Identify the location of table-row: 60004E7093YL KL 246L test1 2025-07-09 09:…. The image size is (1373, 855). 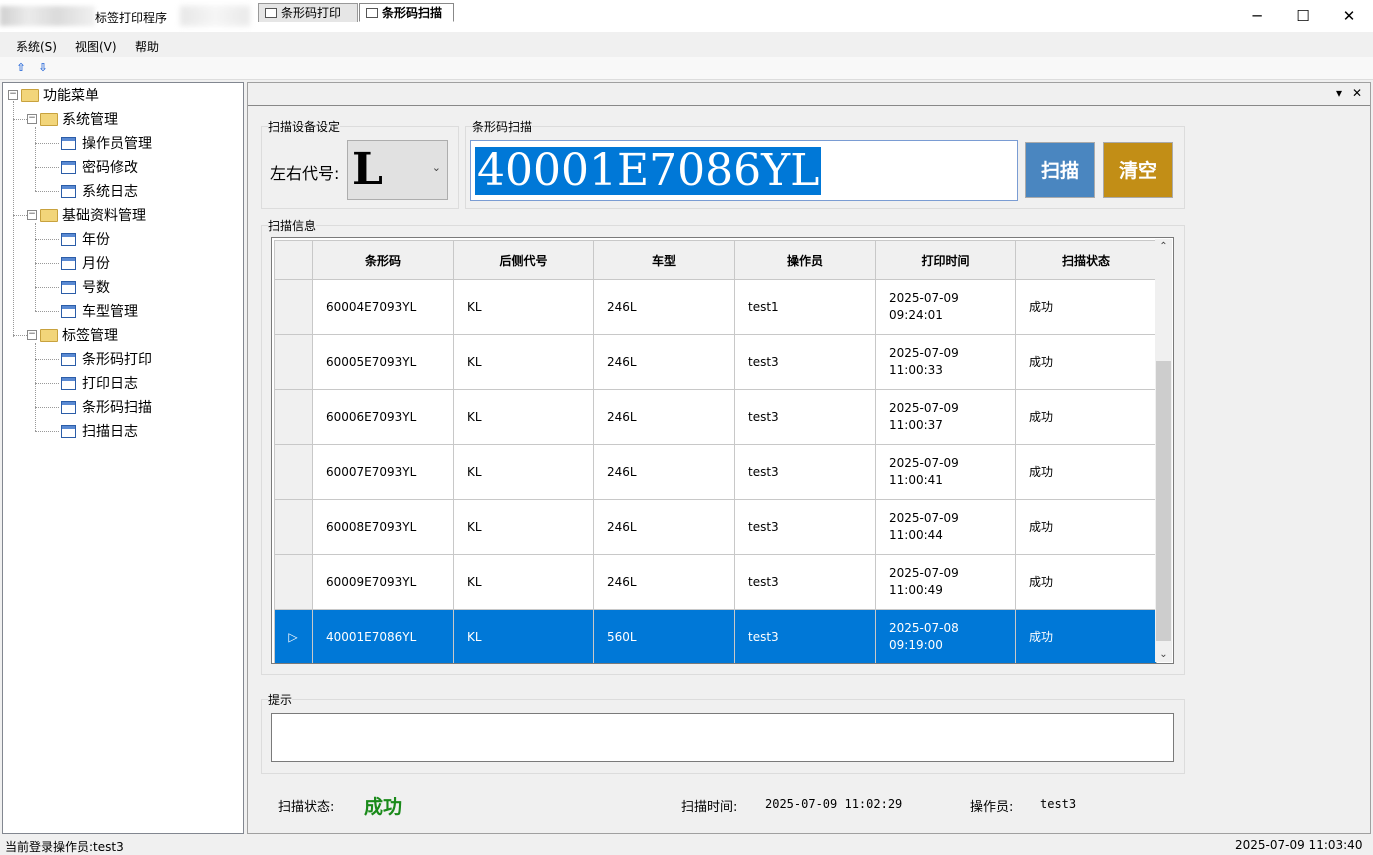
(715, 307).